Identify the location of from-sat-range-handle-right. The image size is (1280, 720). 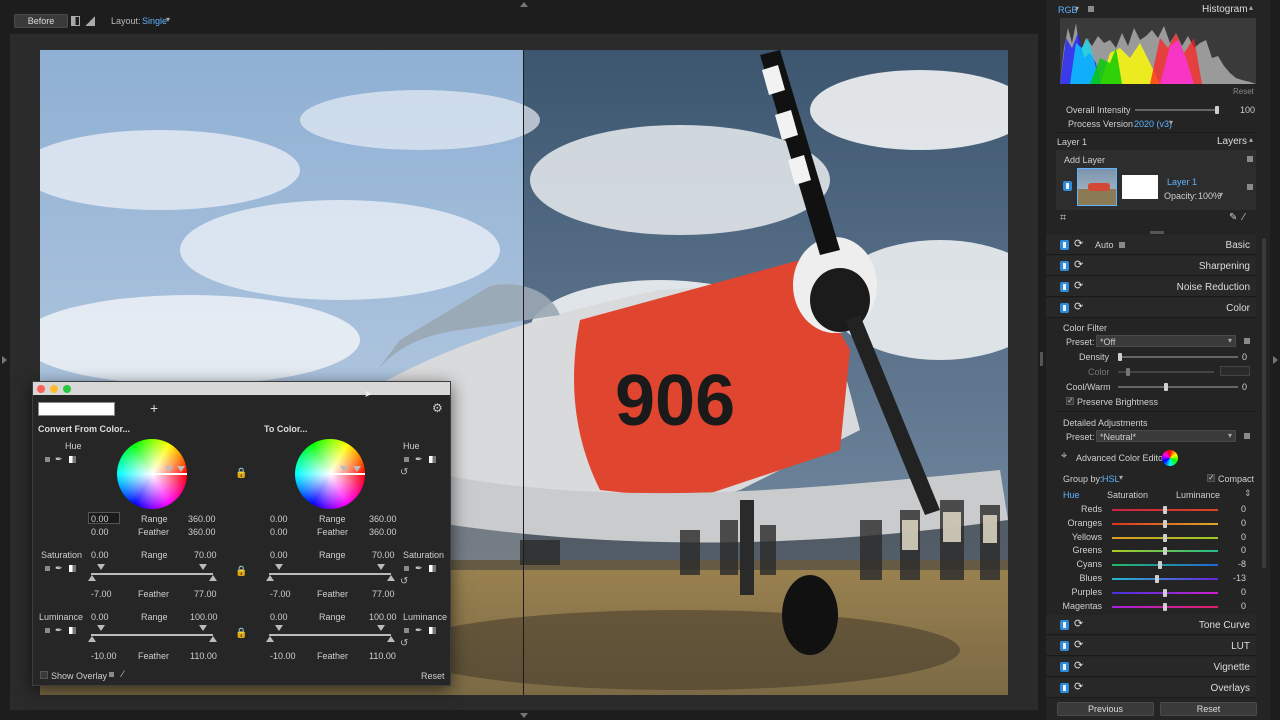
(203, 567).